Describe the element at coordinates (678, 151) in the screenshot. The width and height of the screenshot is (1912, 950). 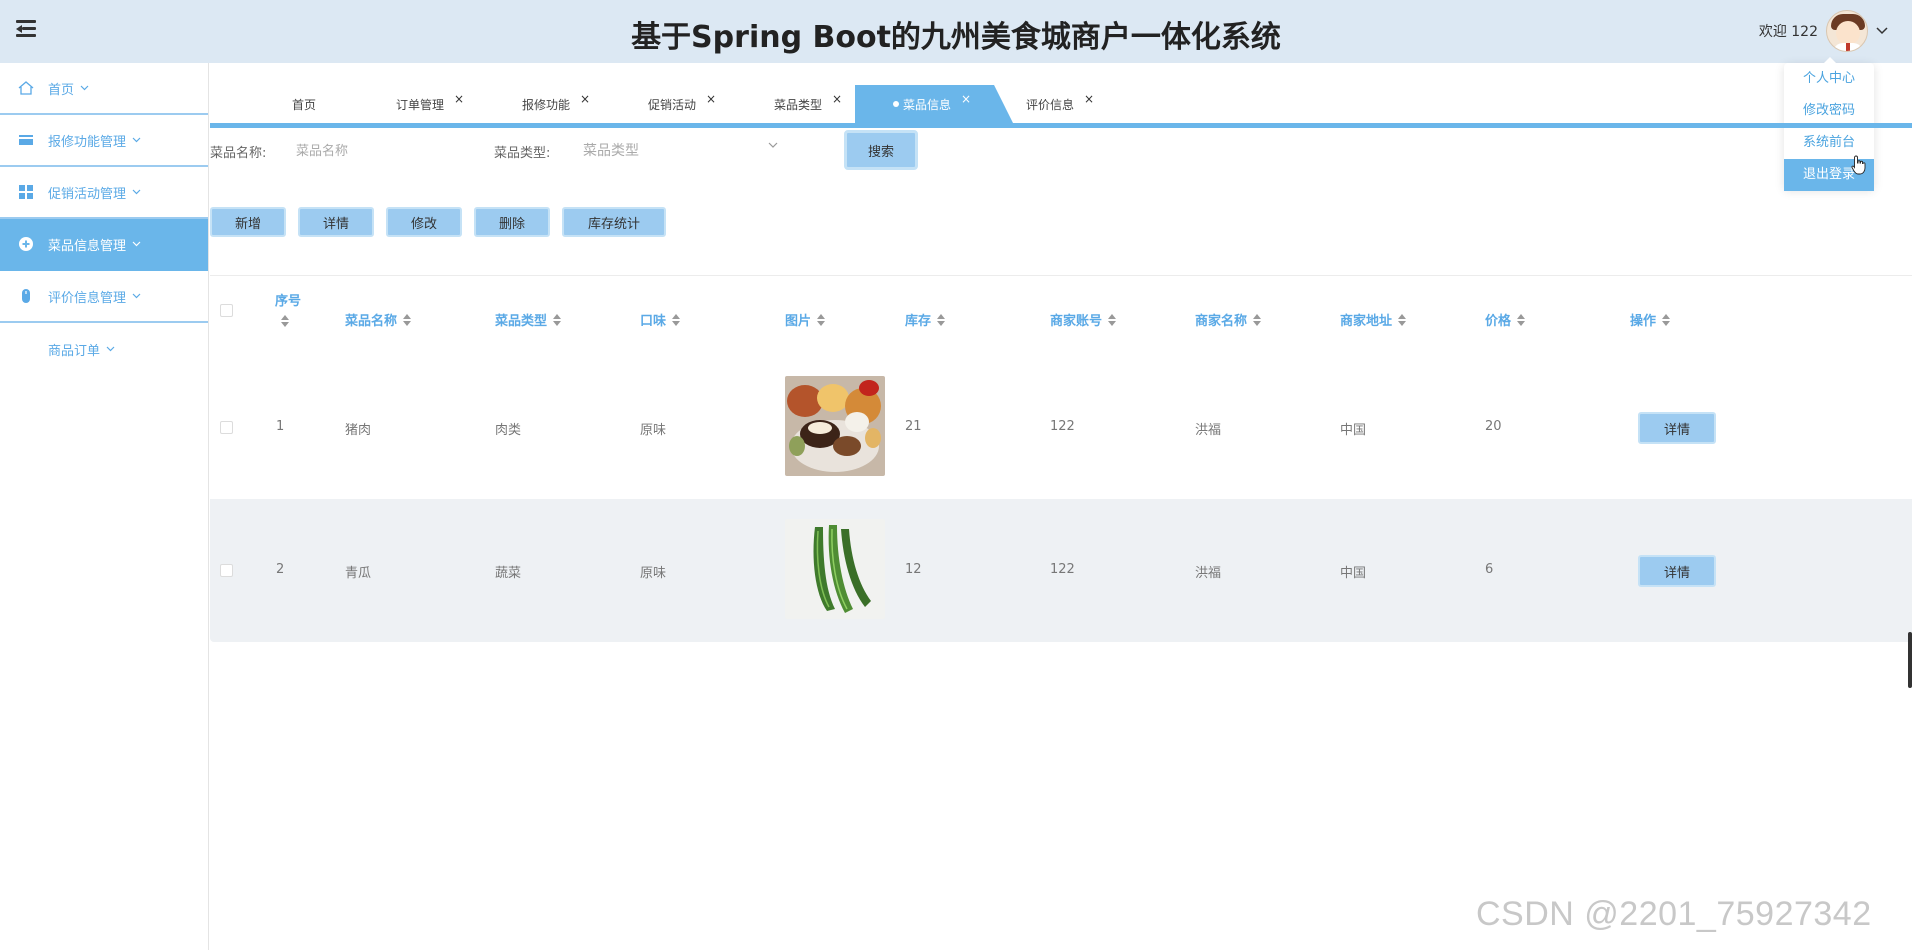
I see `dish-type-select` at that location.